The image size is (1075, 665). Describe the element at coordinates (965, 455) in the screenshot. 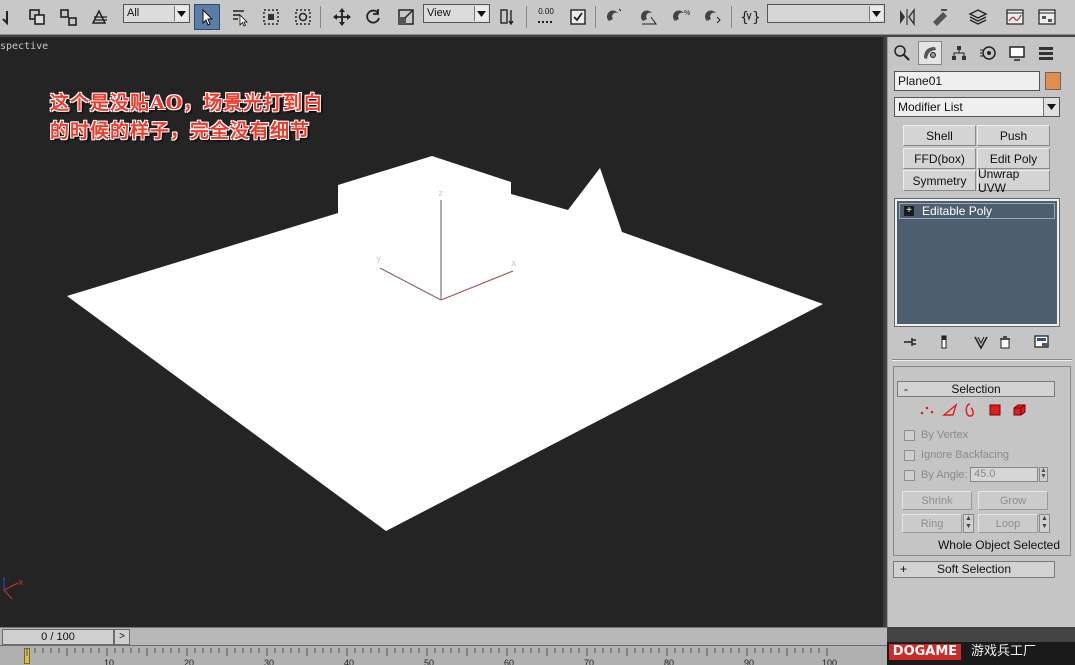

I see `ignore-backfacing-label: Ignore Backfacing` at that location.